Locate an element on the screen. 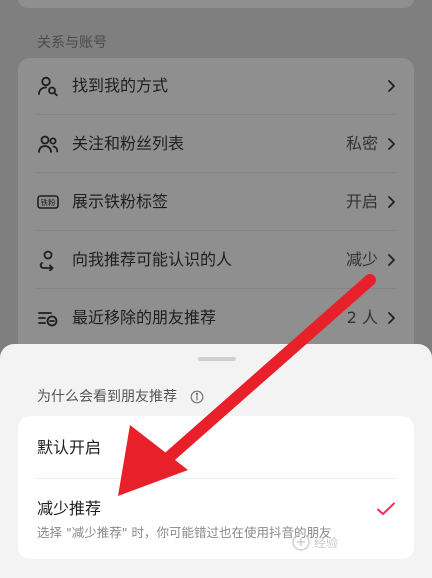  settings-row-removed-friends: 最近移除的朋友推荐 2 人 is located at coordinates (216, 318).